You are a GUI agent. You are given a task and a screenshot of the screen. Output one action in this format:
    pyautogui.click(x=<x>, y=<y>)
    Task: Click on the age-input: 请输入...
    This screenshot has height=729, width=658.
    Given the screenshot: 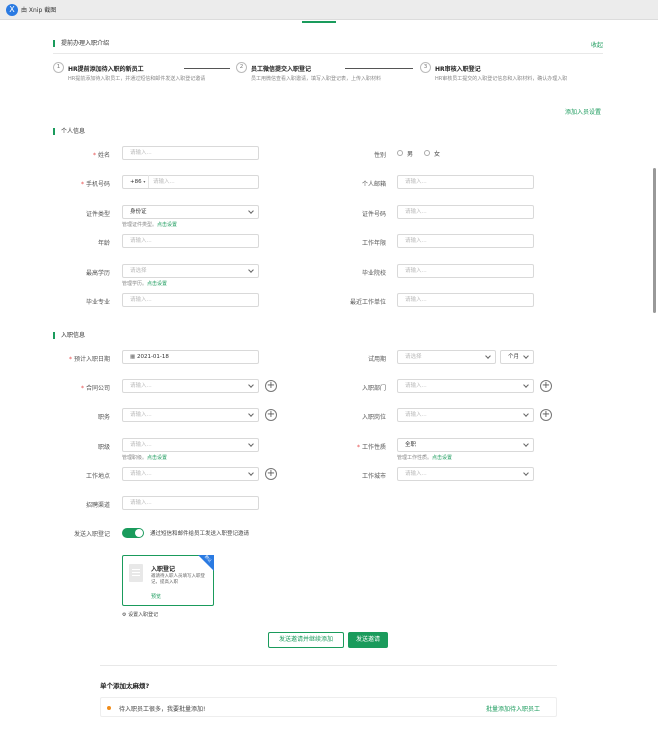 What is the action you would take?
    pyautogui.click(x=190, y=241)
    